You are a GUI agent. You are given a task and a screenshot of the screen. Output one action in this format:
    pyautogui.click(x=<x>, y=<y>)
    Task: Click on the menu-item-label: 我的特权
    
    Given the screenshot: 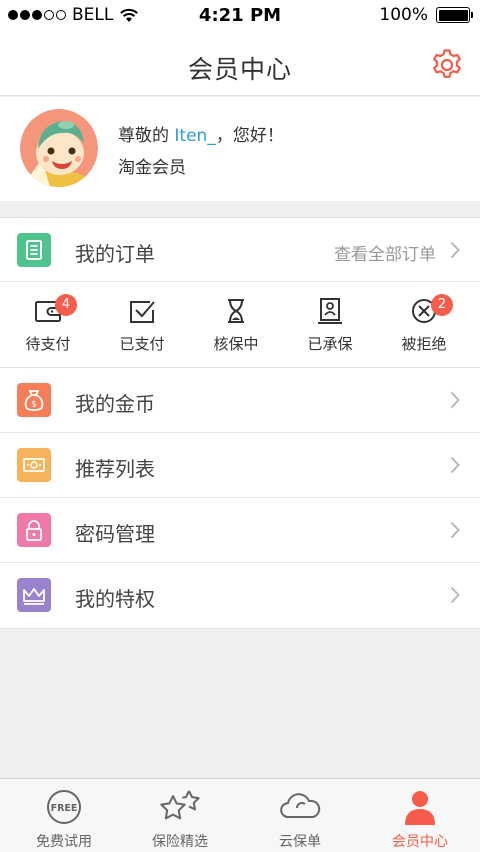 What is the action you would take?
    pyautogui.click(x=115, y=599)
    